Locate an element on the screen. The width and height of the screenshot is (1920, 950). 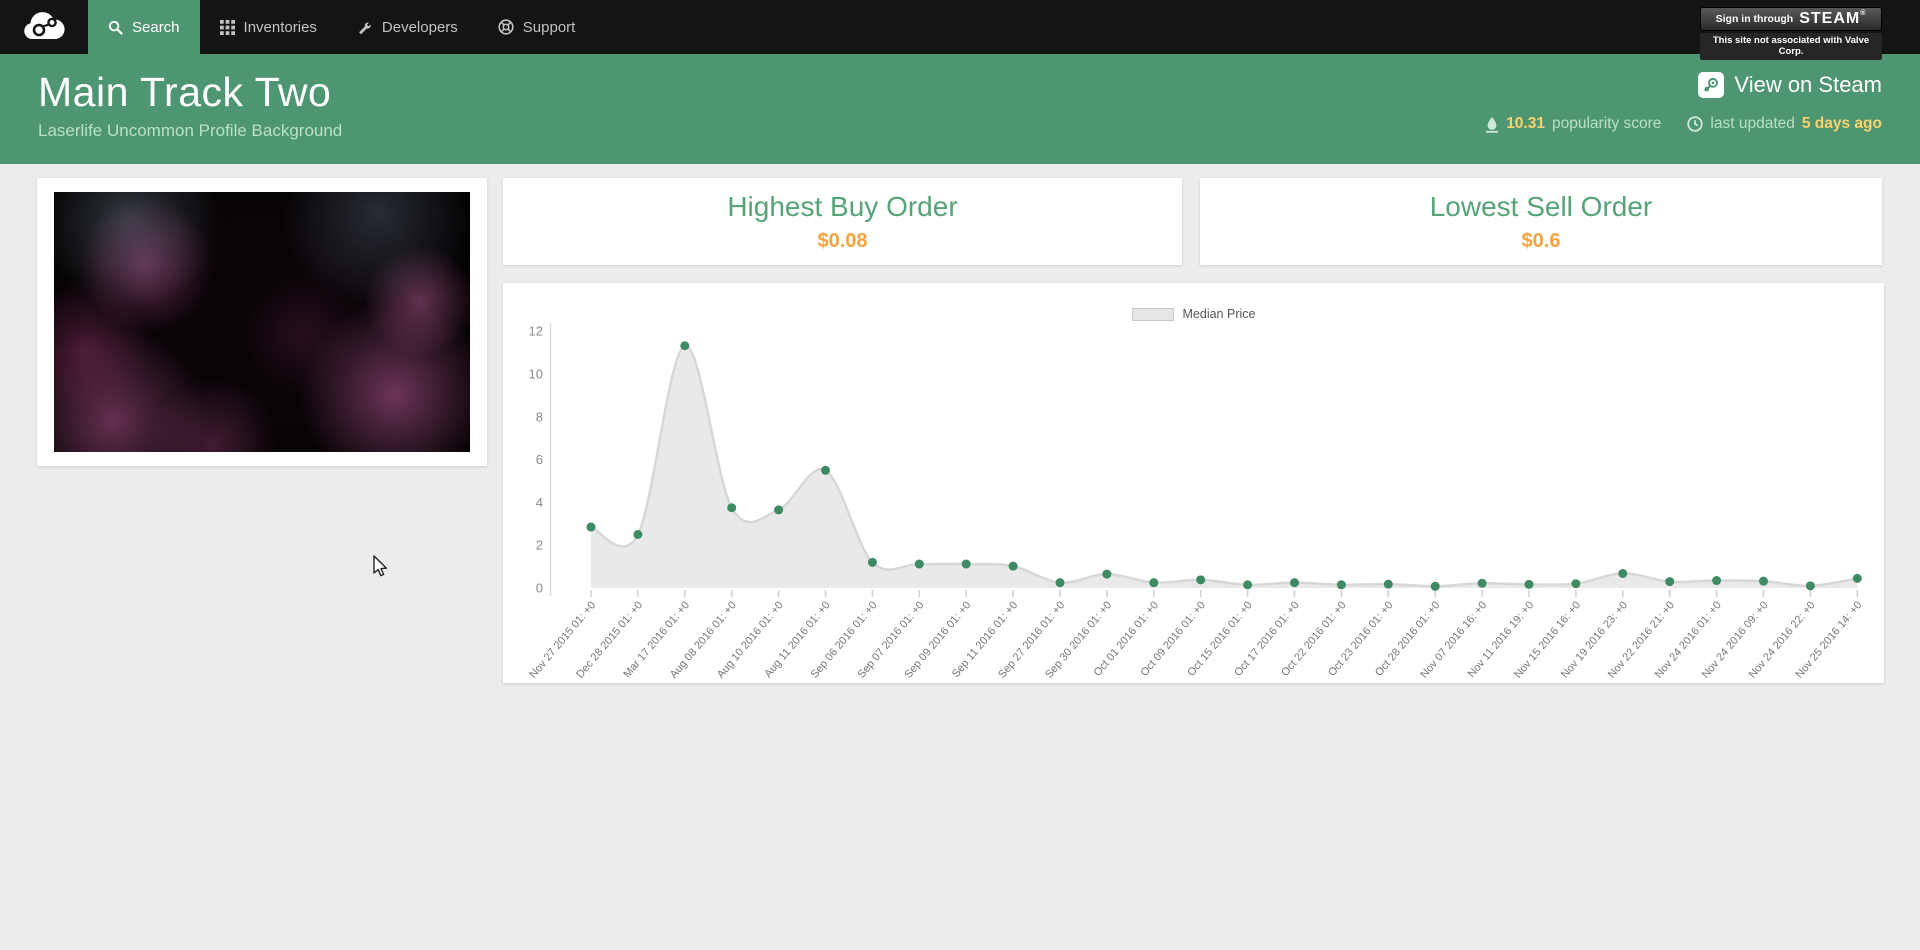
grid-icon is located at coordinates (227, 27).